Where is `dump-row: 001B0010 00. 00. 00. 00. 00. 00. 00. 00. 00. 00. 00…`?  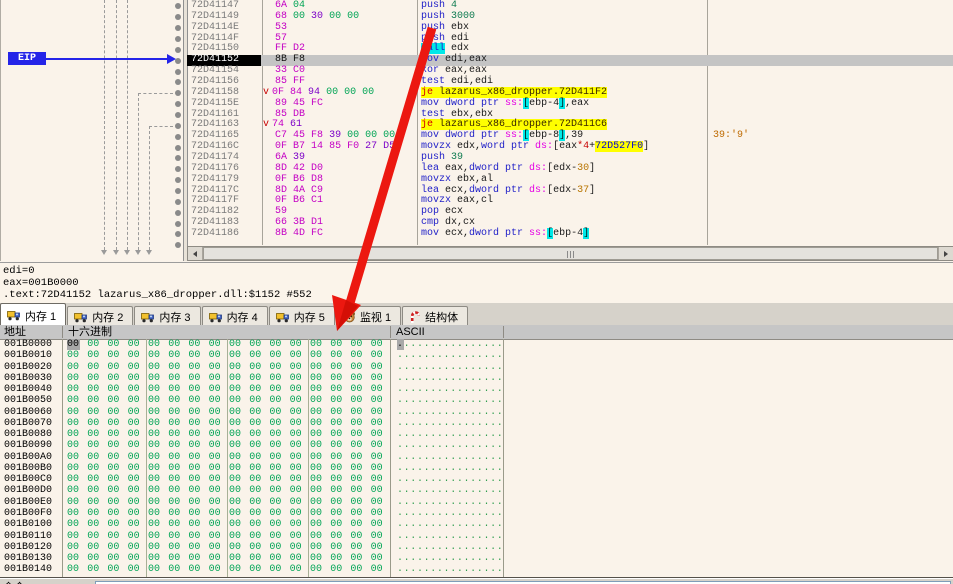 dump-row: 001B0010 00. 00. 00. 00. 00. 00. 00. 00. 00. 00. 00… is located at coordinates (476, 355).